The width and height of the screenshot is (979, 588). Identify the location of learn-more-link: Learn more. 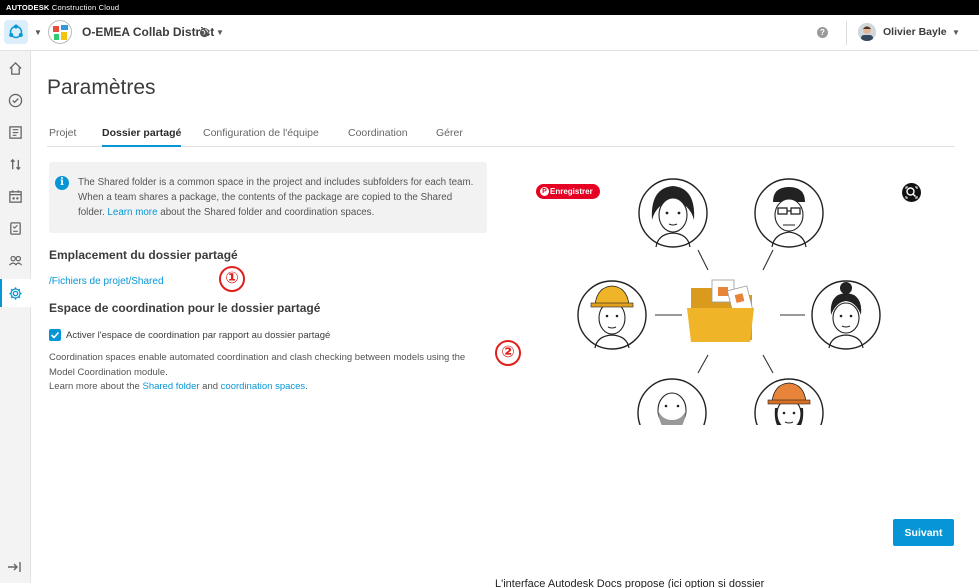
(132, 212).